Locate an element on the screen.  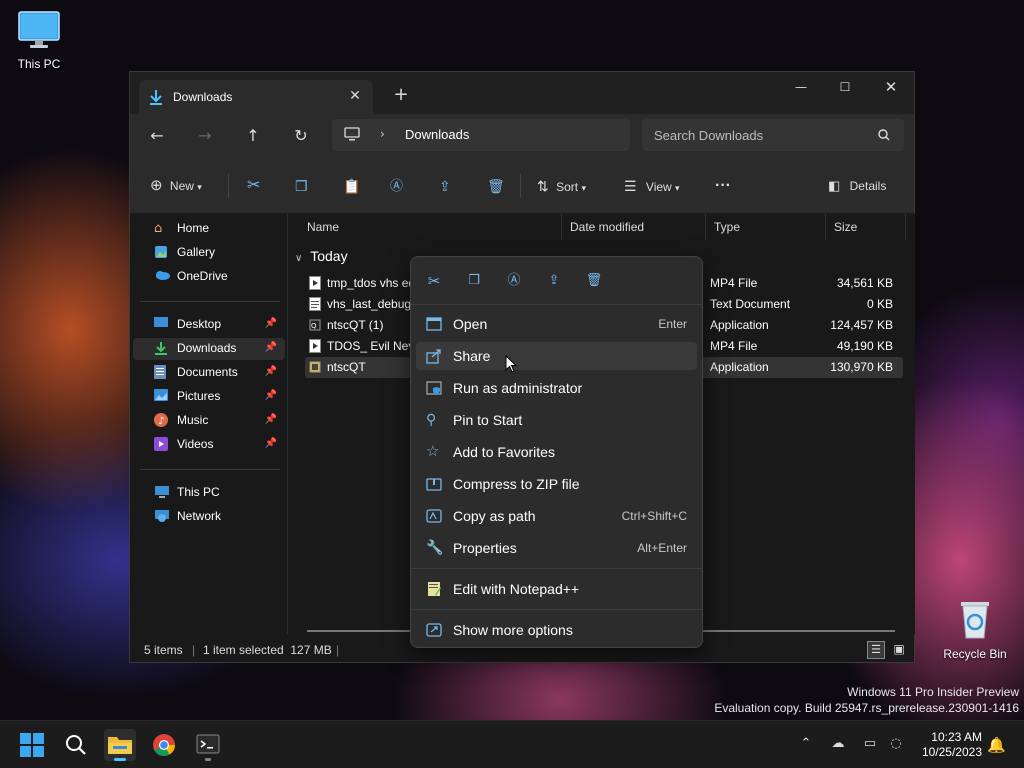
context-item-add-favorites: ☆ Add to Favorites is located at coordinates (556, 452).